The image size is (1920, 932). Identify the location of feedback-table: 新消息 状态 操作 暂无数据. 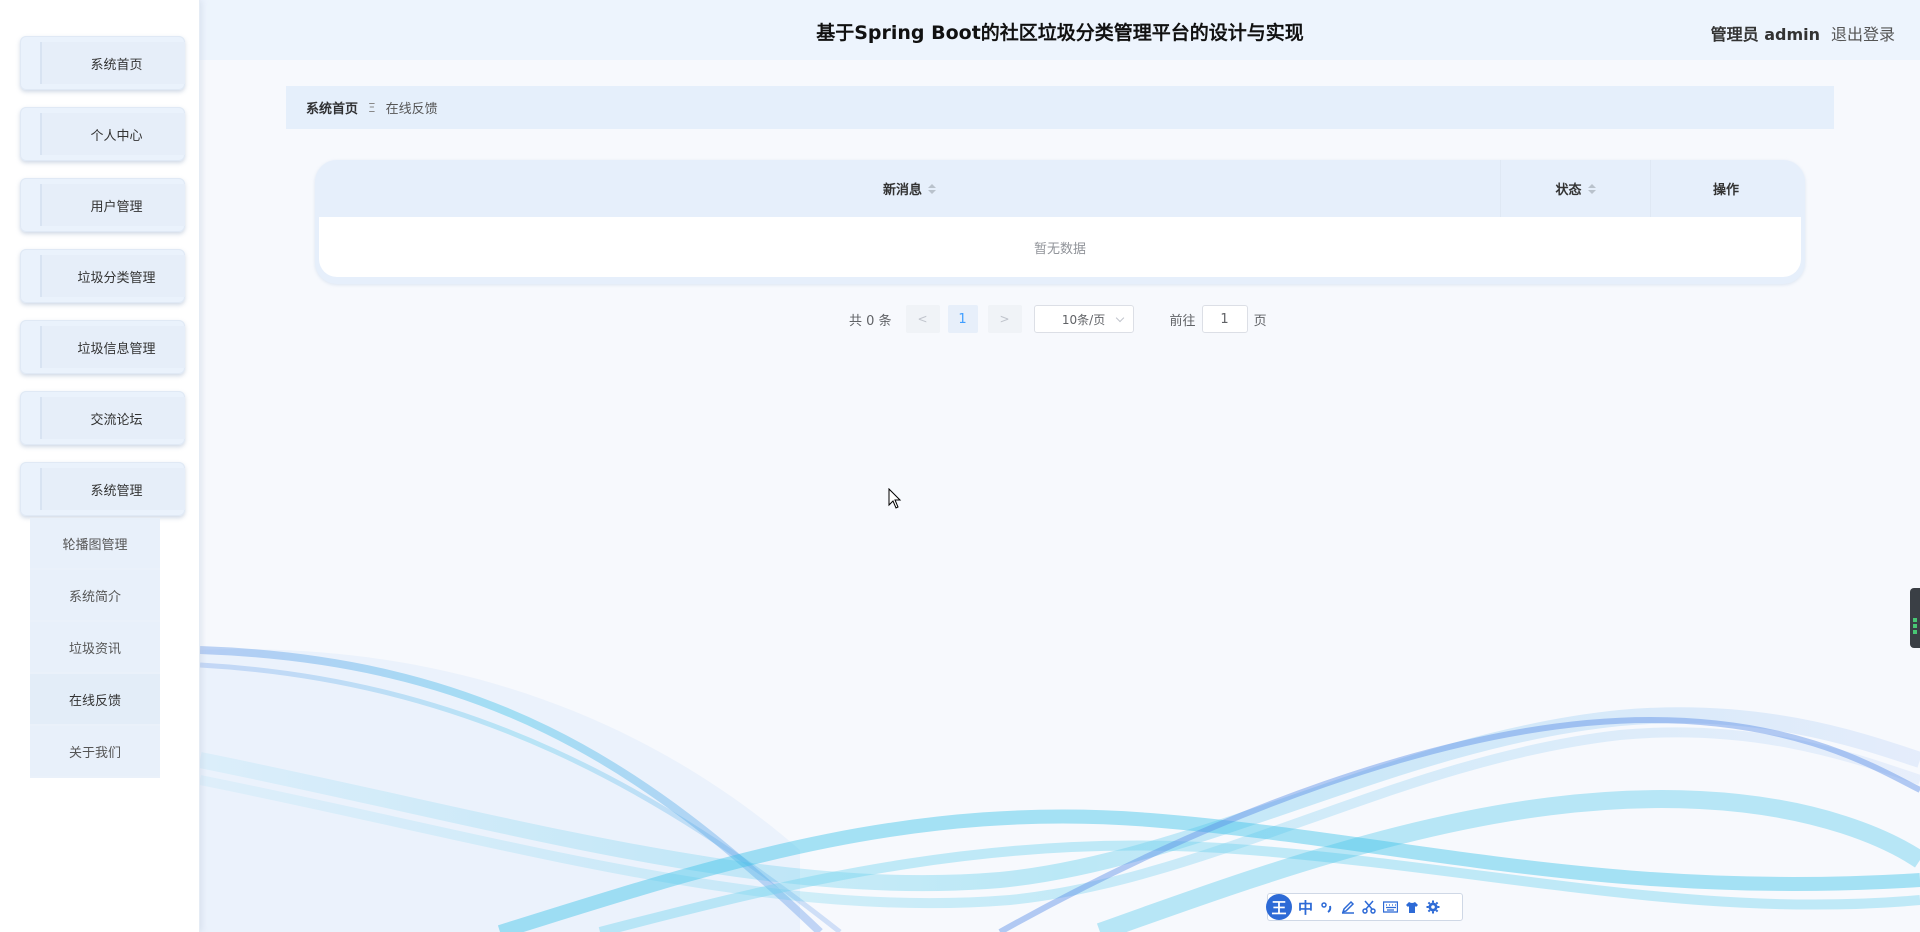
(1060, 222).